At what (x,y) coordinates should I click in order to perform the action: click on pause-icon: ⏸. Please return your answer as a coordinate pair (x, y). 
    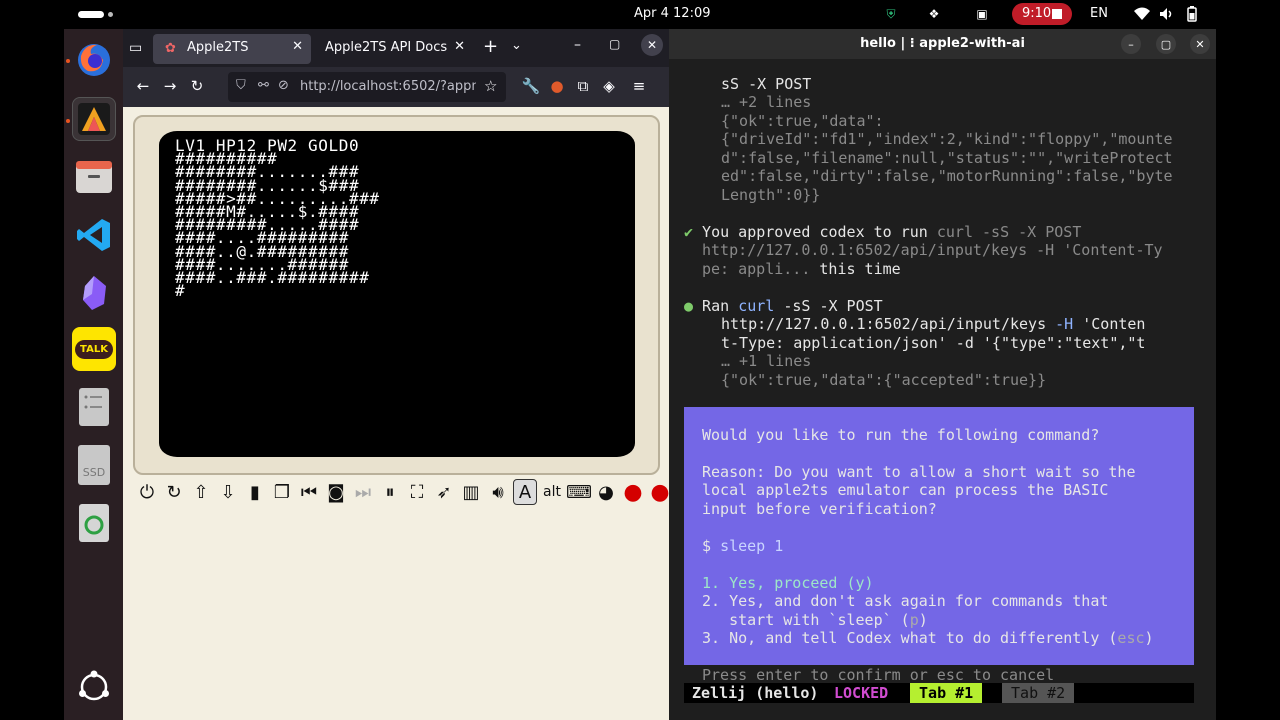
    Looking at the image, I should click on (390, 492).